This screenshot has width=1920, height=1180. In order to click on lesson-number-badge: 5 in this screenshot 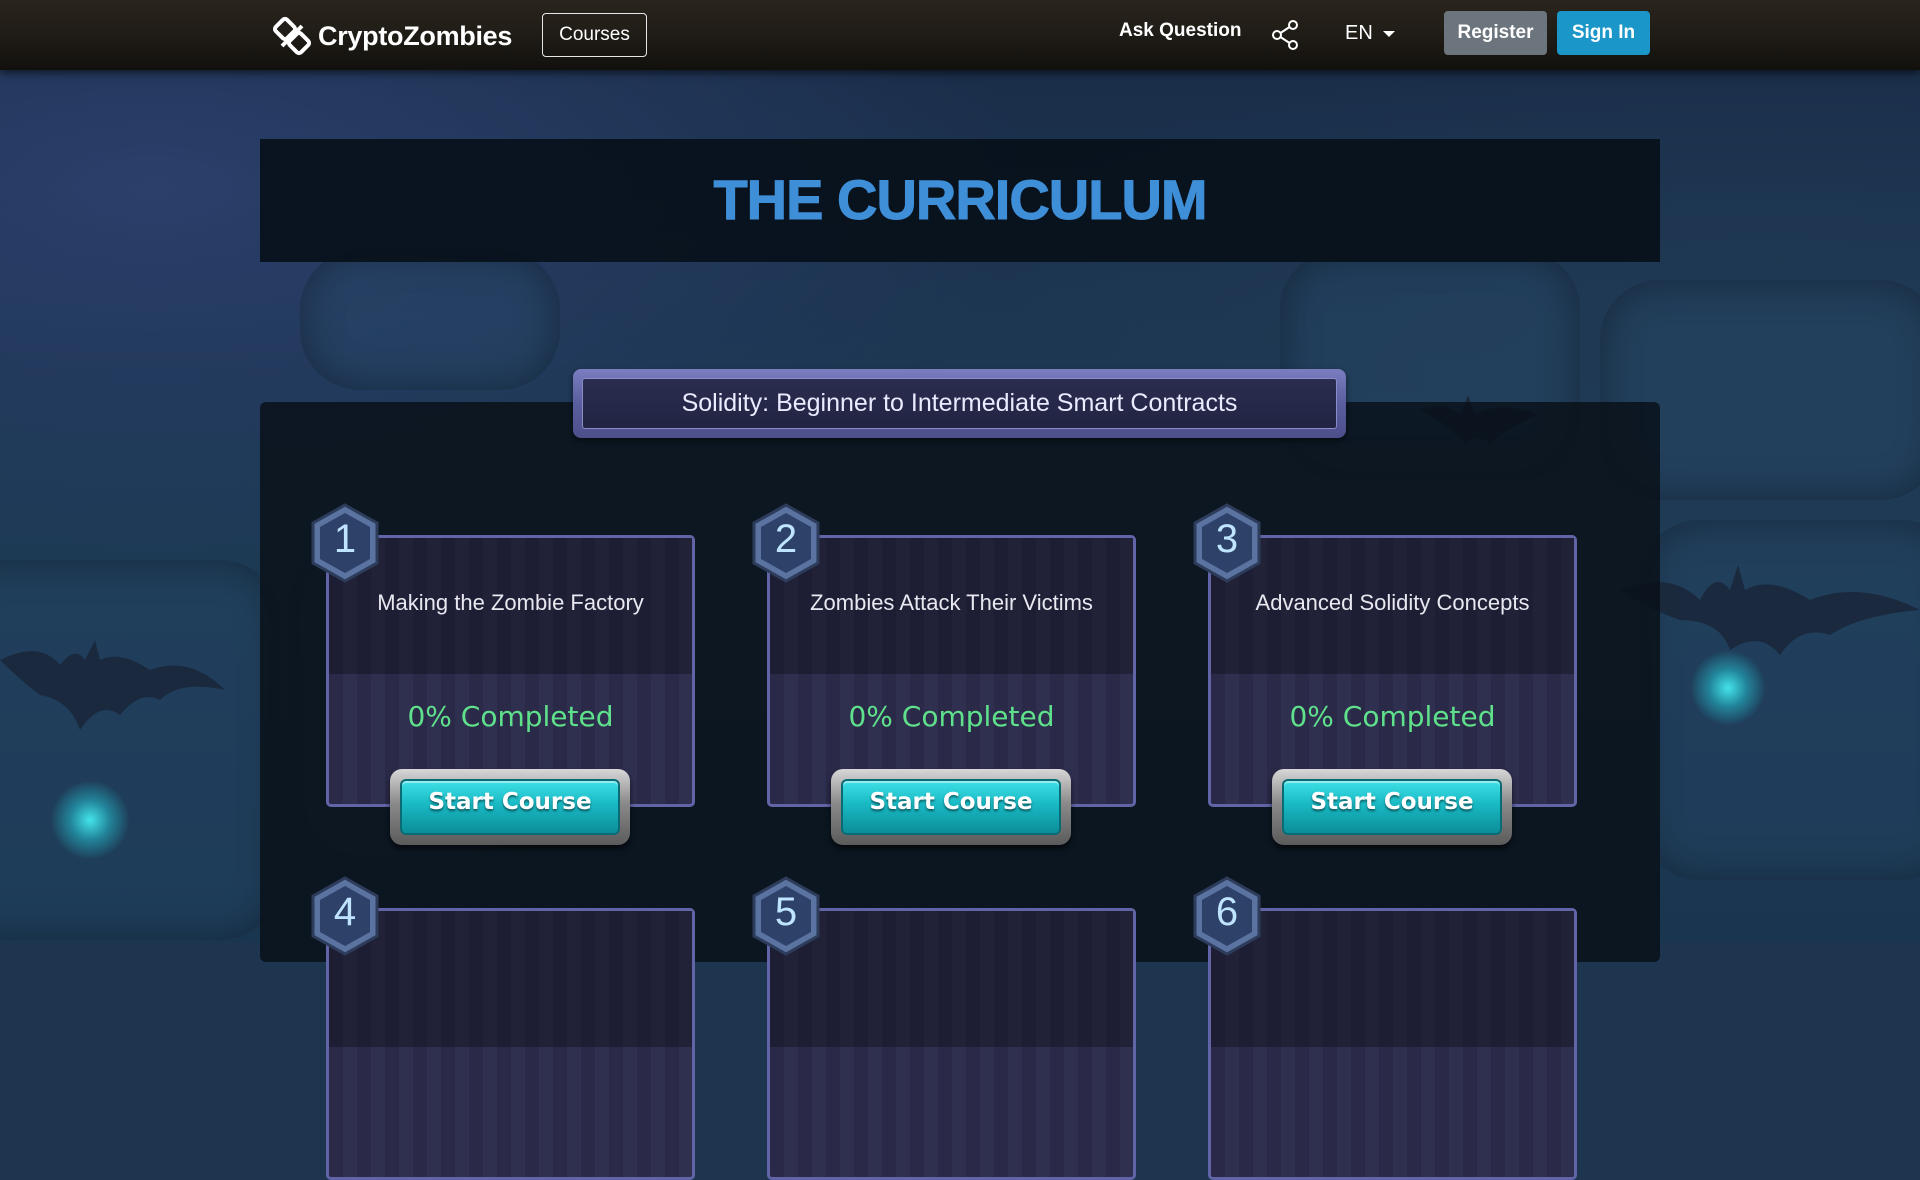, I will do `click(786, 916)`.